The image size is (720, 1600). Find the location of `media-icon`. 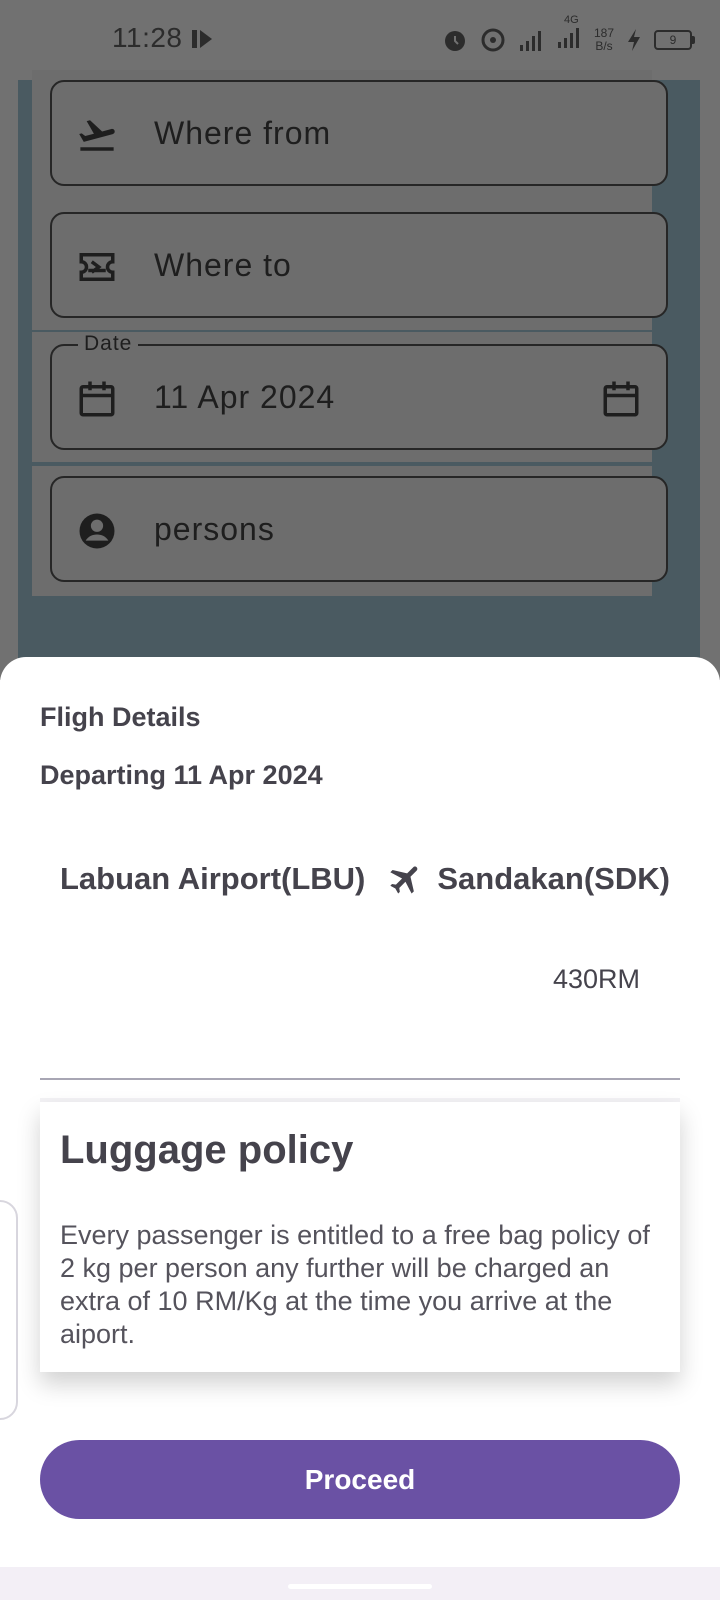

media-icon is located at coordinates (202, 39).